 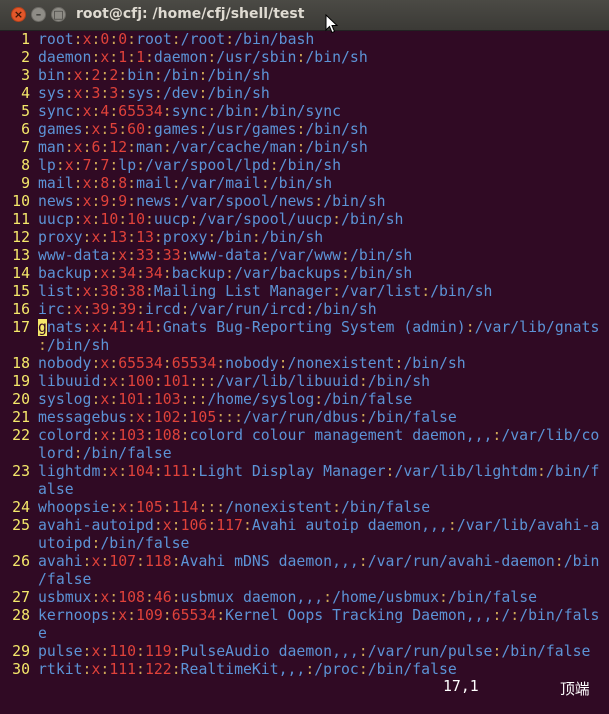 I want to click on cursor-position: 17,1, so click(x=461, y=686).